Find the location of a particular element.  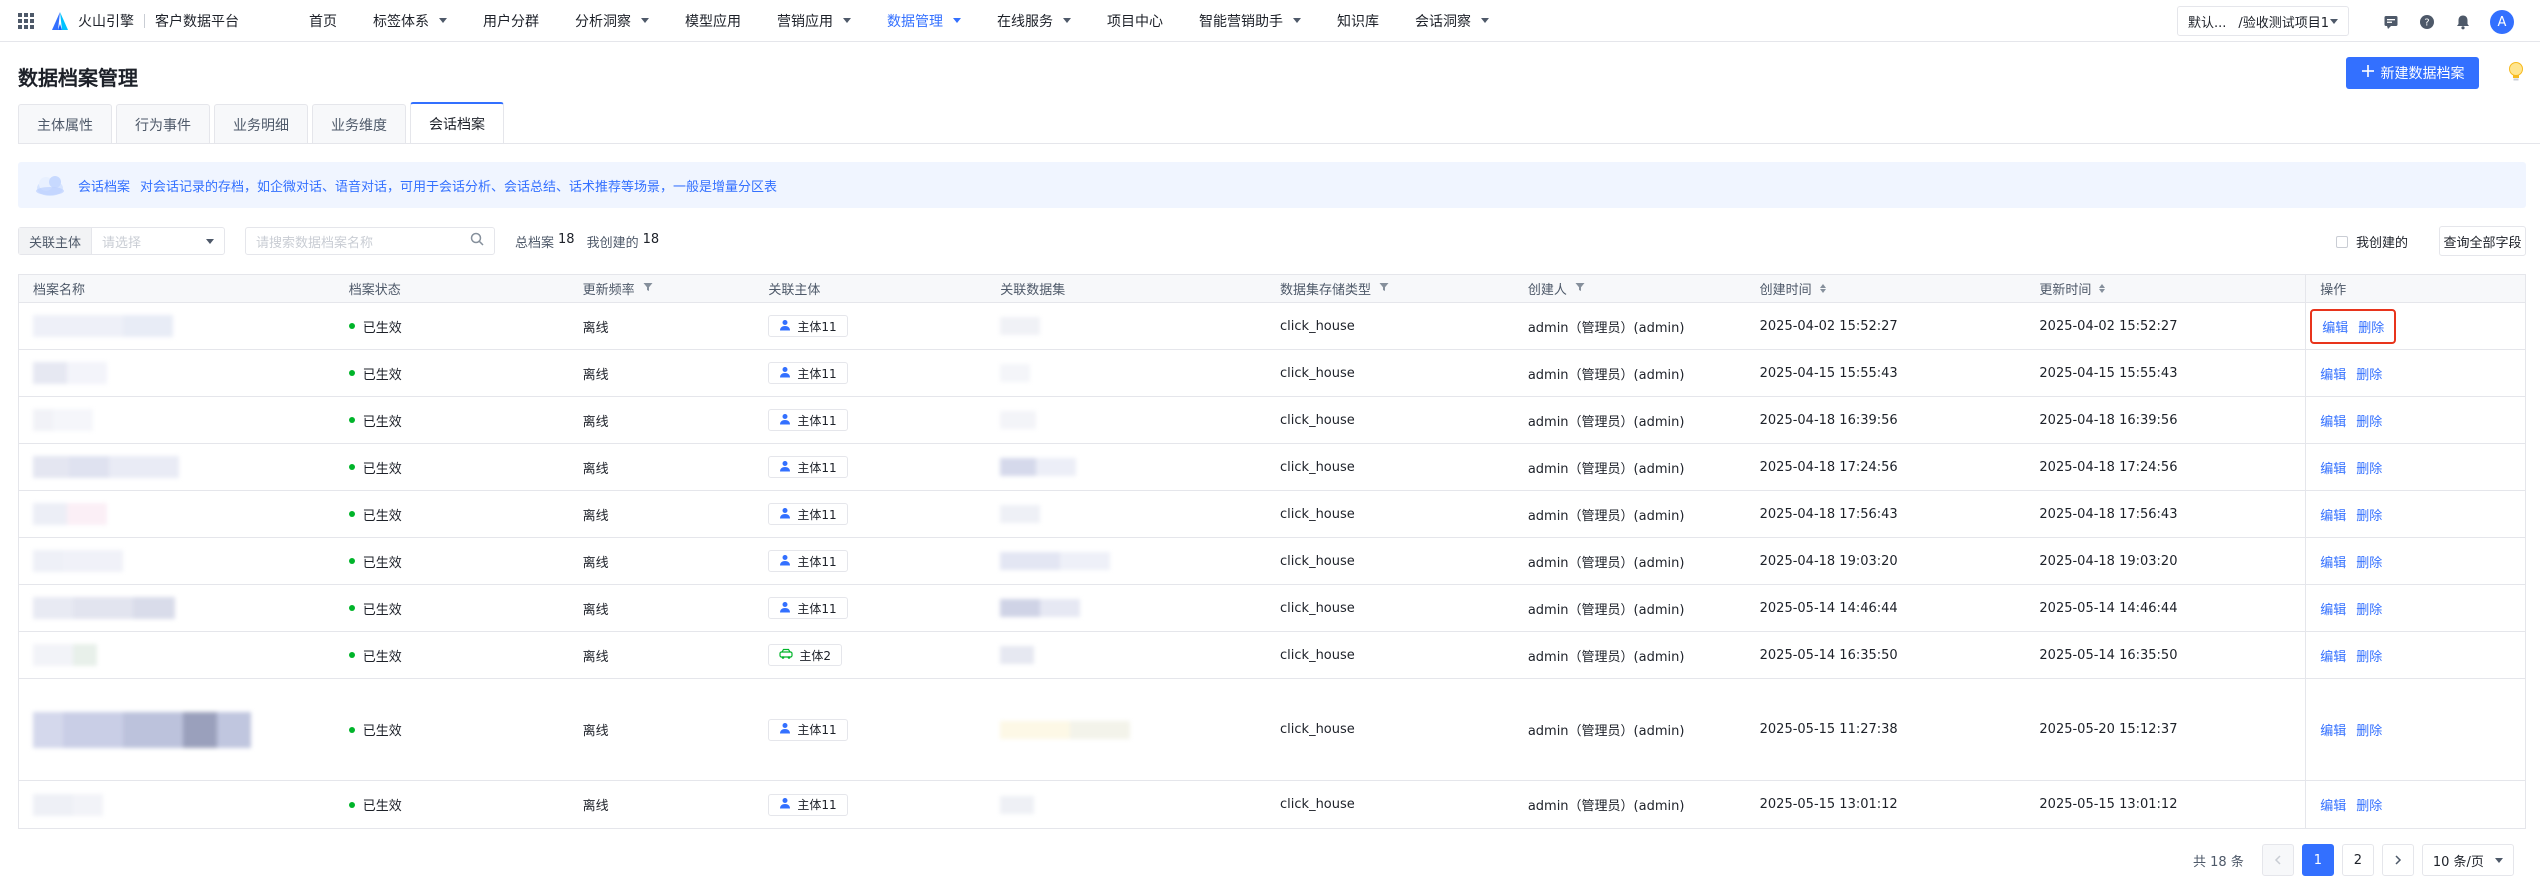

tab-3: 业务维度 is located at coordinates (359, 124).